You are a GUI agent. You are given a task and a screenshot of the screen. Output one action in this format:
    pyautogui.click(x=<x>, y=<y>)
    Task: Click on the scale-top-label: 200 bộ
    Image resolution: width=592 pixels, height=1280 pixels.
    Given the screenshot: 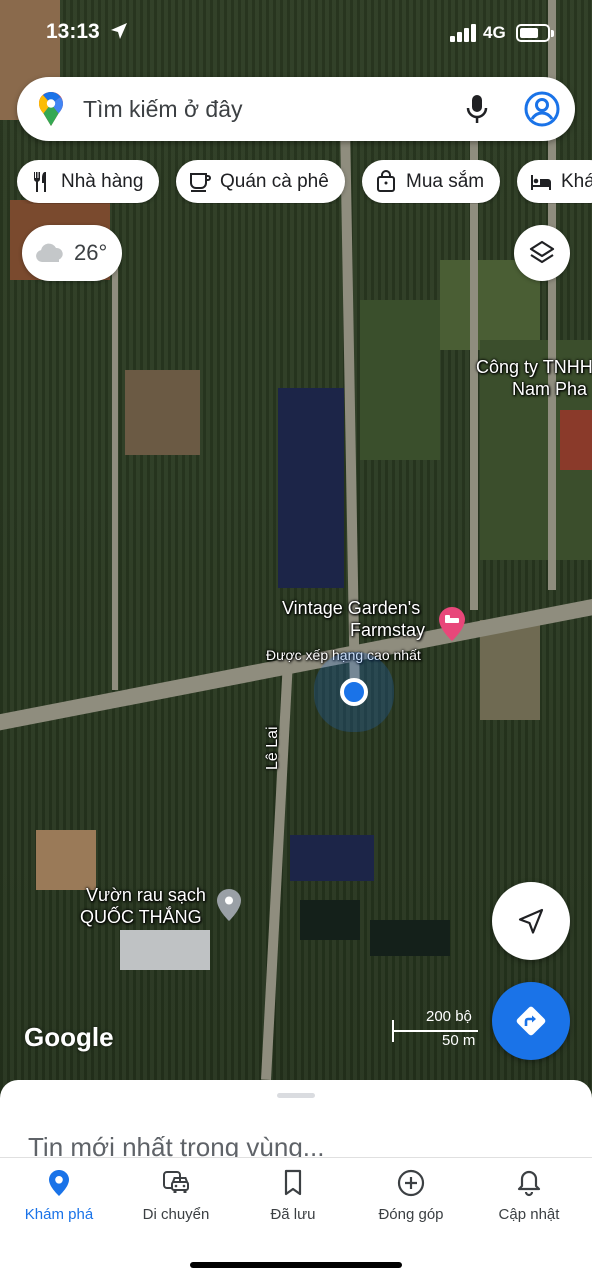 What is the action you would take?
    pyautogui.click(x=449, y=1016)
    